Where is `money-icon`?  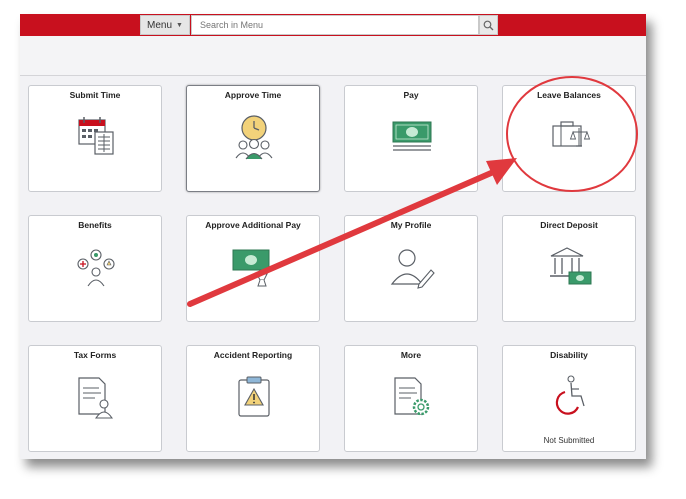 money-icon is located at coordinates (412, 136).